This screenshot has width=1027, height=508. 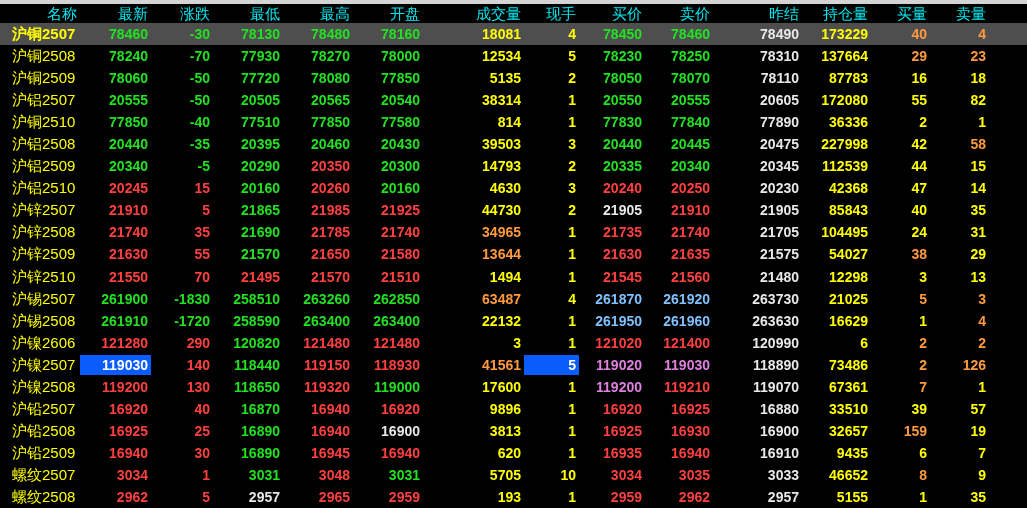 What do you see at coordinates (923, 453) in the screenshot?
I see `table-cell-text: 6` at bounding box center [923, 453].